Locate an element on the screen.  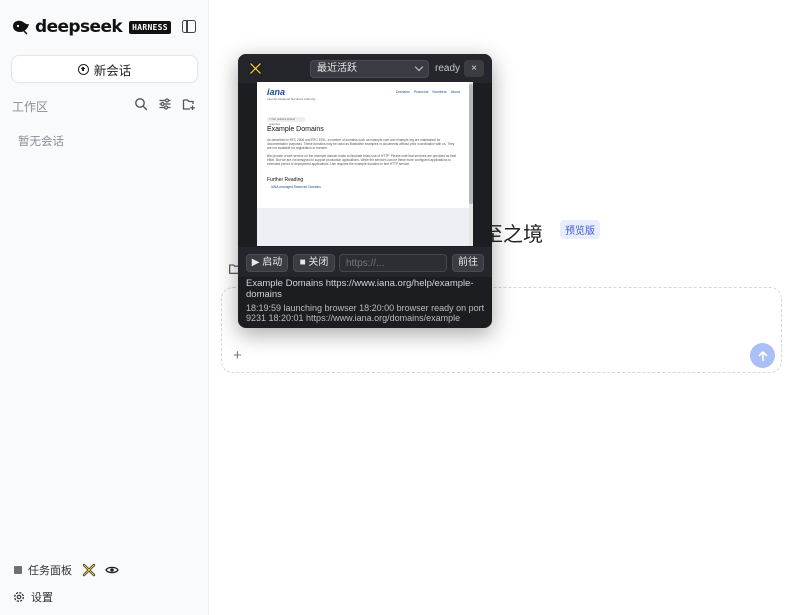
stop-button: ■ 关闭 is located at coordinates (314, 263).